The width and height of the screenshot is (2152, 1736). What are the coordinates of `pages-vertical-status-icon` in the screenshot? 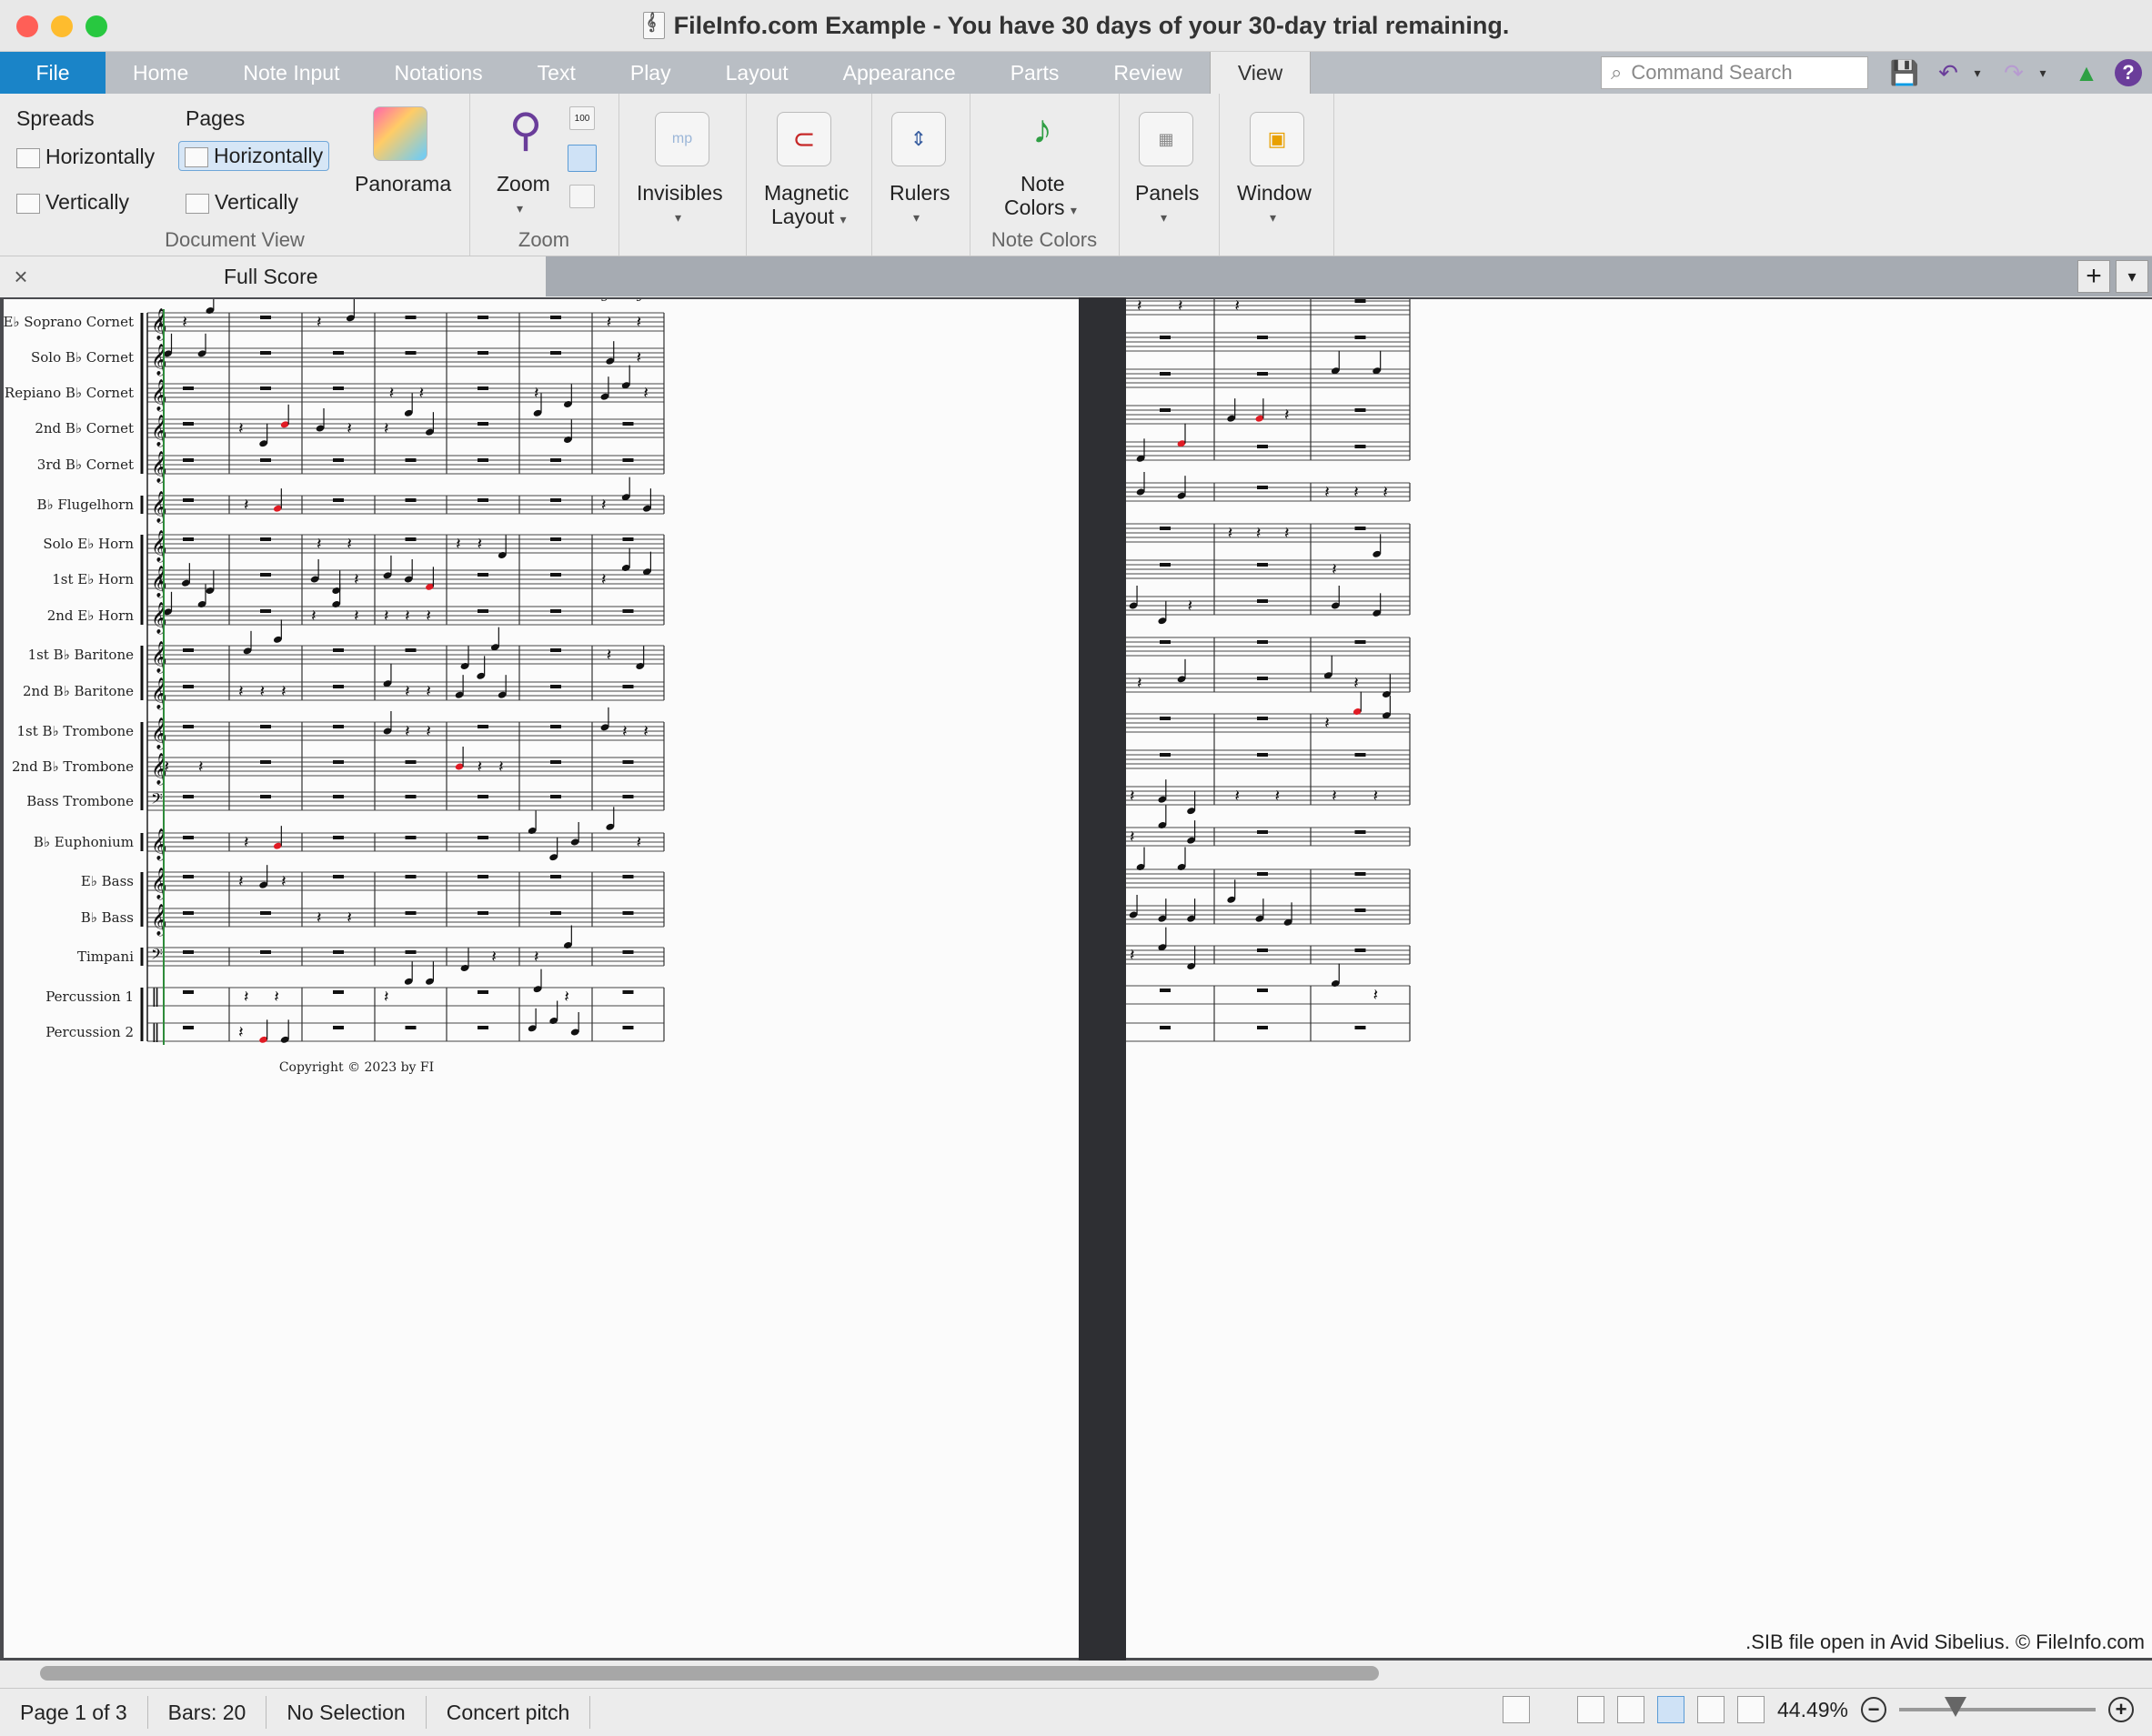 It's located at (1711, 1710).